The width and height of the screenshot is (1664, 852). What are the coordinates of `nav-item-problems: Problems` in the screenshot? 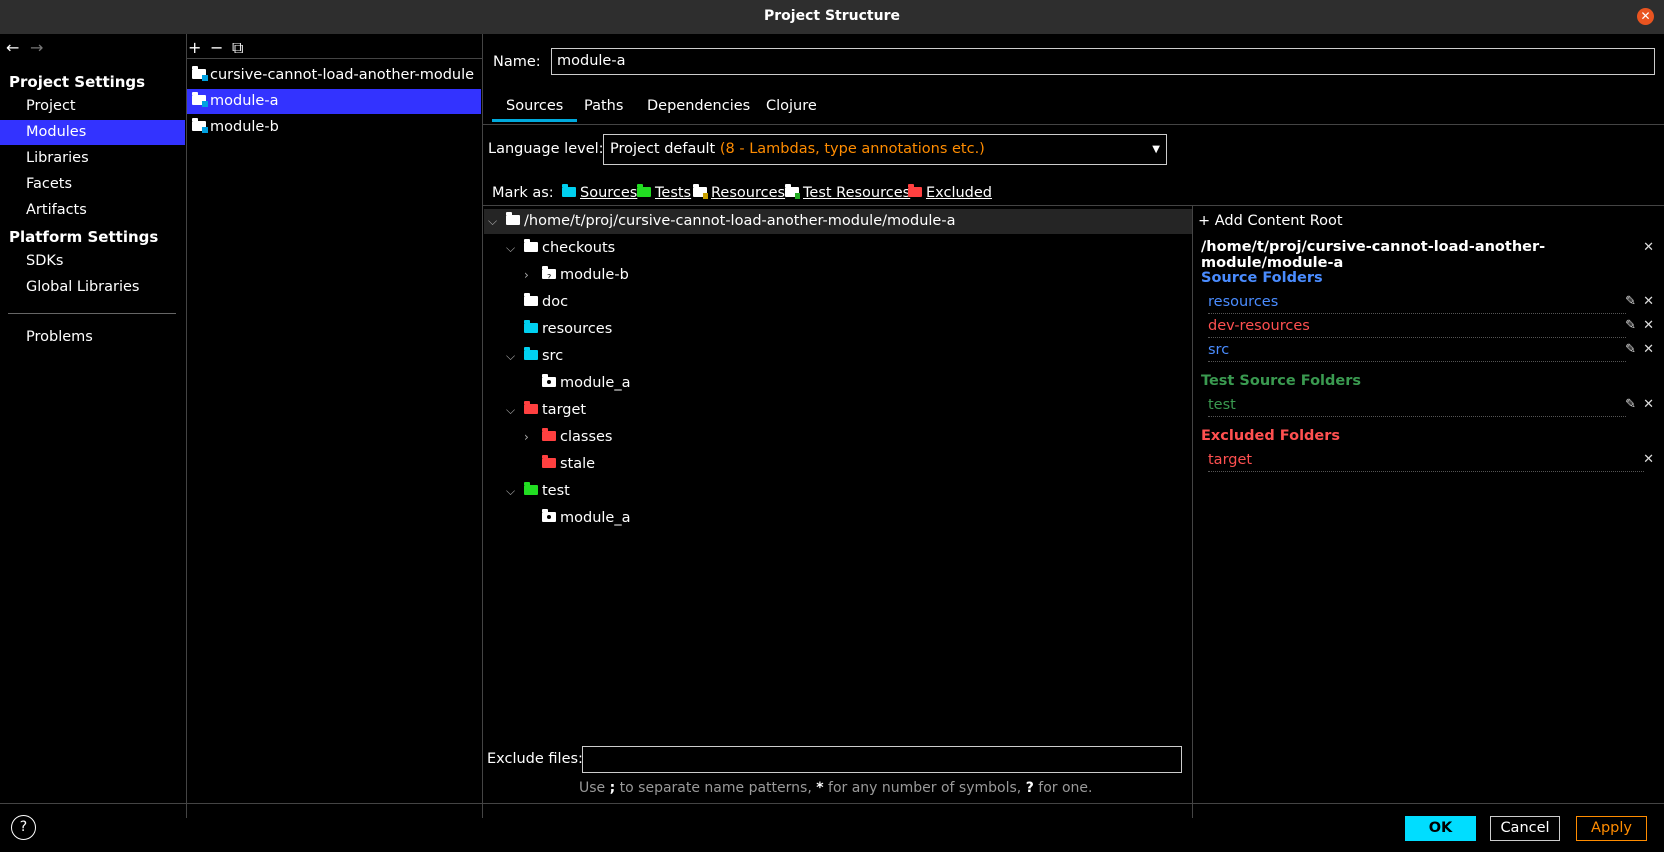 It's located at (92, 337).